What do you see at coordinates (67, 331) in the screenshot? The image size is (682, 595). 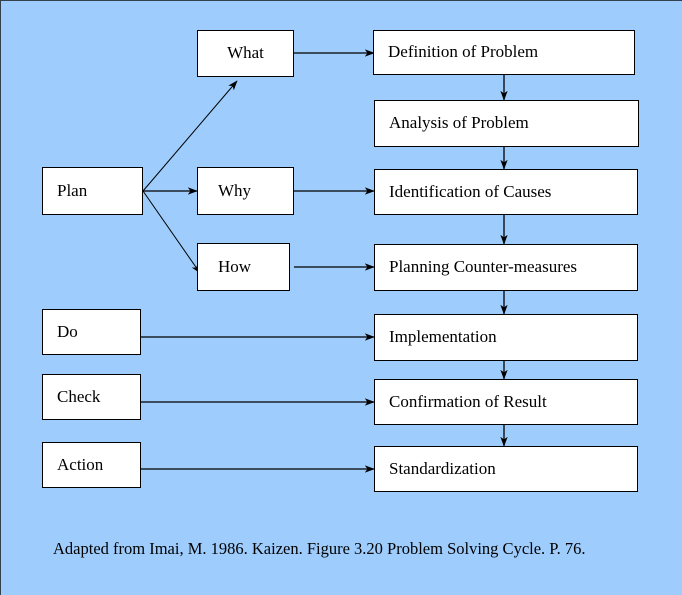 I see `node-do-label: Do` at bounding box center [67, 331].